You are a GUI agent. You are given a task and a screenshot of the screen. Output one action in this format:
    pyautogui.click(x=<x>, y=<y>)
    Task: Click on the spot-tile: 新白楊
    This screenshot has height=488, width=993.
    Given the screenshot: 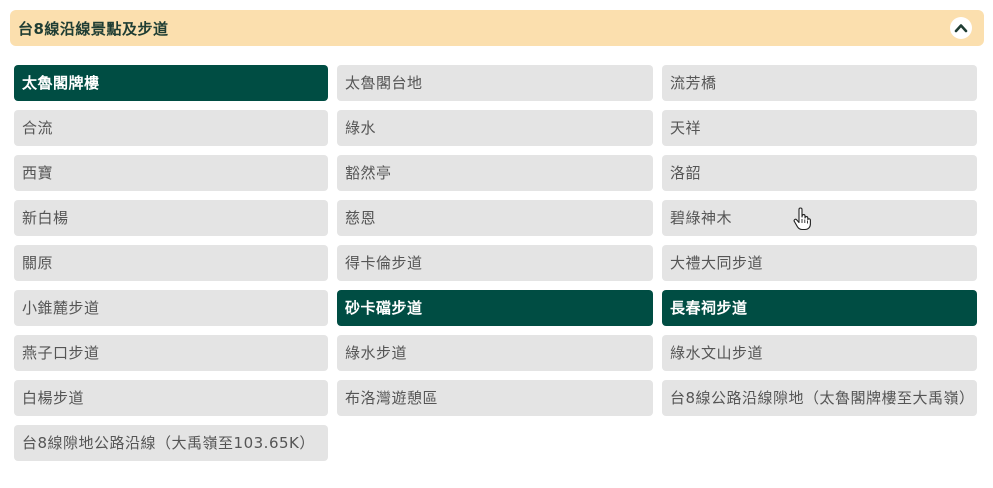 What is the action you would take?
    pyautogui.click(x=171, y=218)
    